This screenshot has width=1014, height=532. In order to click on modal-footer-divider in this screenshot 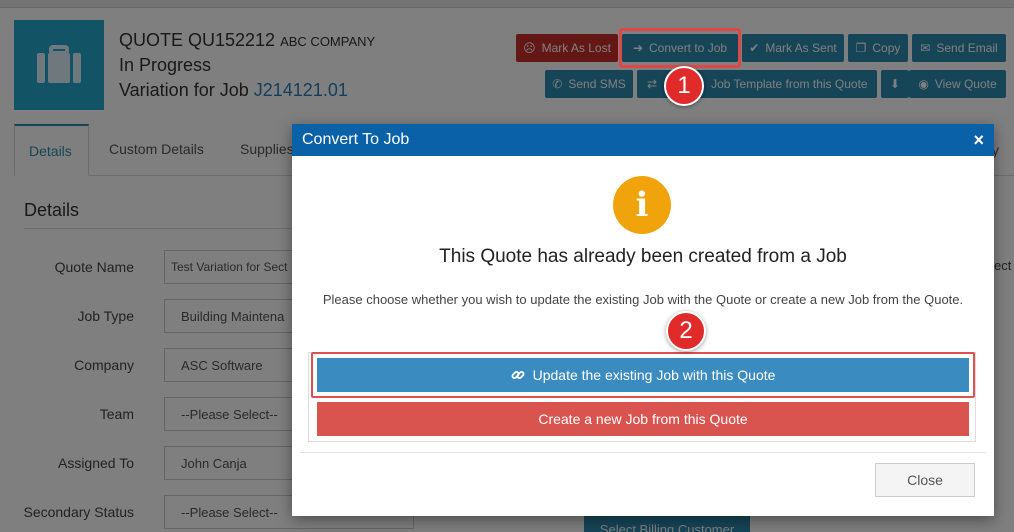, I will do `click(643, 452)`.